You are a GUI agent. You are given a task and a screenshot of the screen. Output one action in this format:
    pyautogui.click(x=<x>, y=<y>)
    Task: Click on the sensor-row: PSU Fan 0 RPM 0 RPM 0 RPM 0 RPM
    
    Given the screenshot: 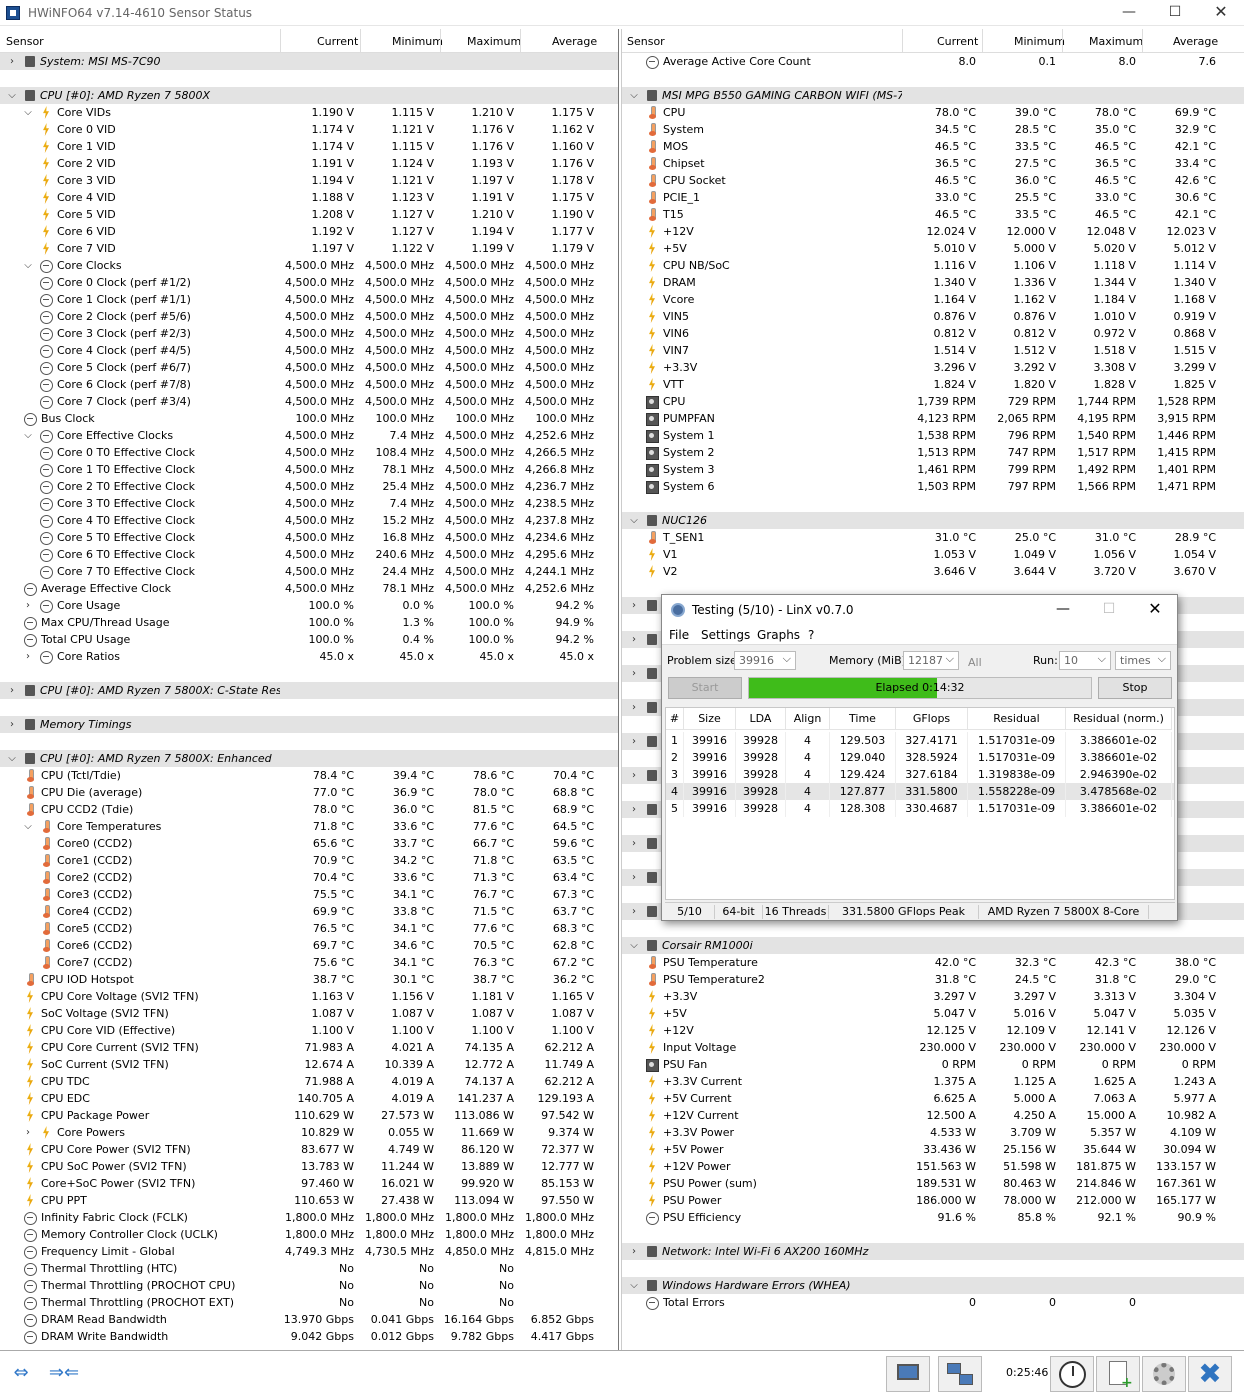 What is the action you would take?
    pyautogui.click(x=933, y=1064)
    